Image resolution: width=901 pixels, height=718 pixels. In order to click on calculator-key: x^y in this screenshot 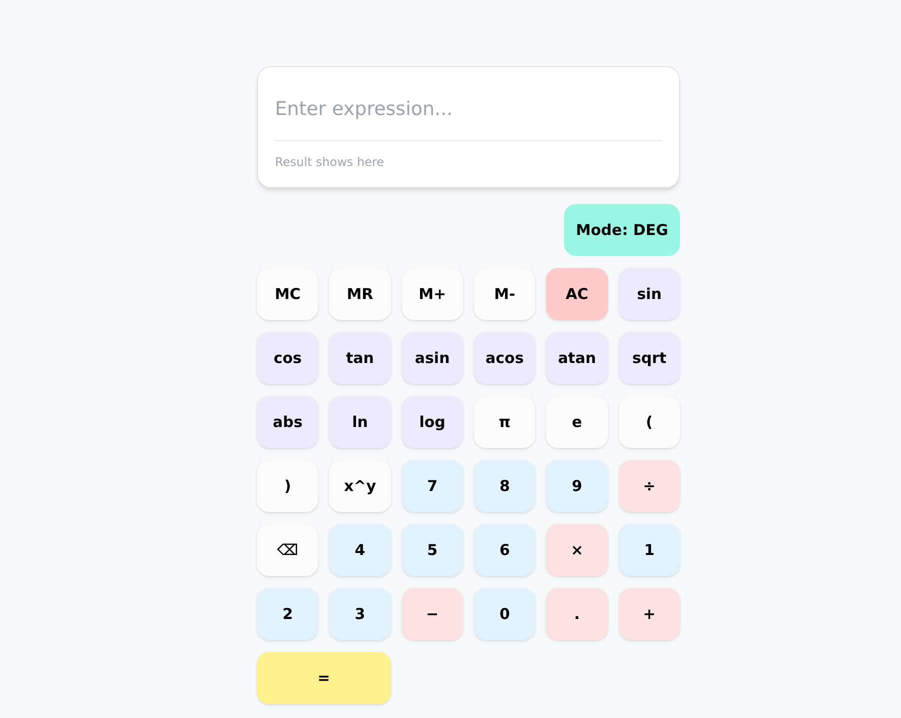, I will do `click(360, 486)`.